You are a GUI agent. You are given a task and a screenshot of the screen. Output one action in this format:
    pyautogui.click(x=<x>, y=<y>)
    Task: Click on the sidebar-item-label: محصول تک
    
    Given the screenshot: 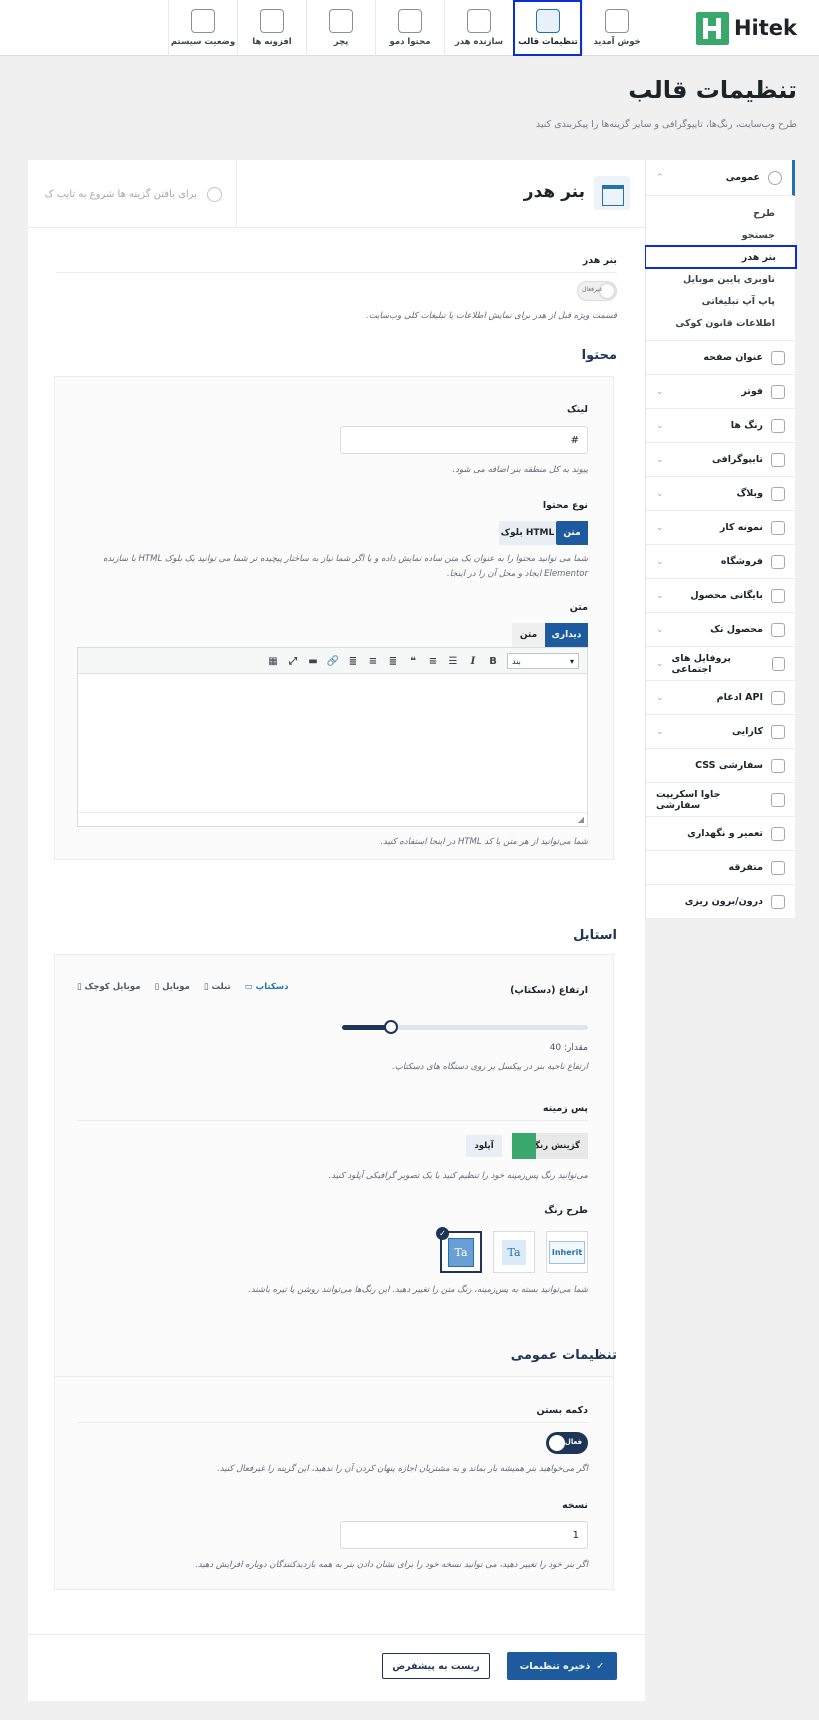 What is the action you would take?
    pyautogui.click(x=736, y=629)
    